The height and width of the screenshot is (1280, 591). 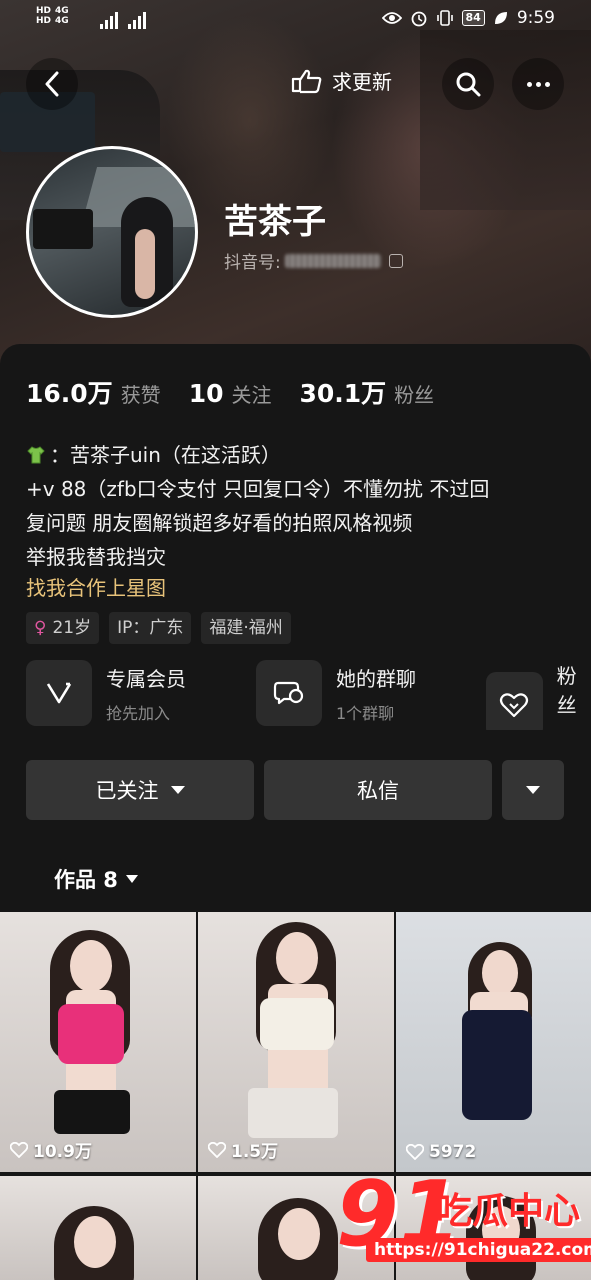 I want to click on network-gen-2: 4G, so click(x=62, y=21).